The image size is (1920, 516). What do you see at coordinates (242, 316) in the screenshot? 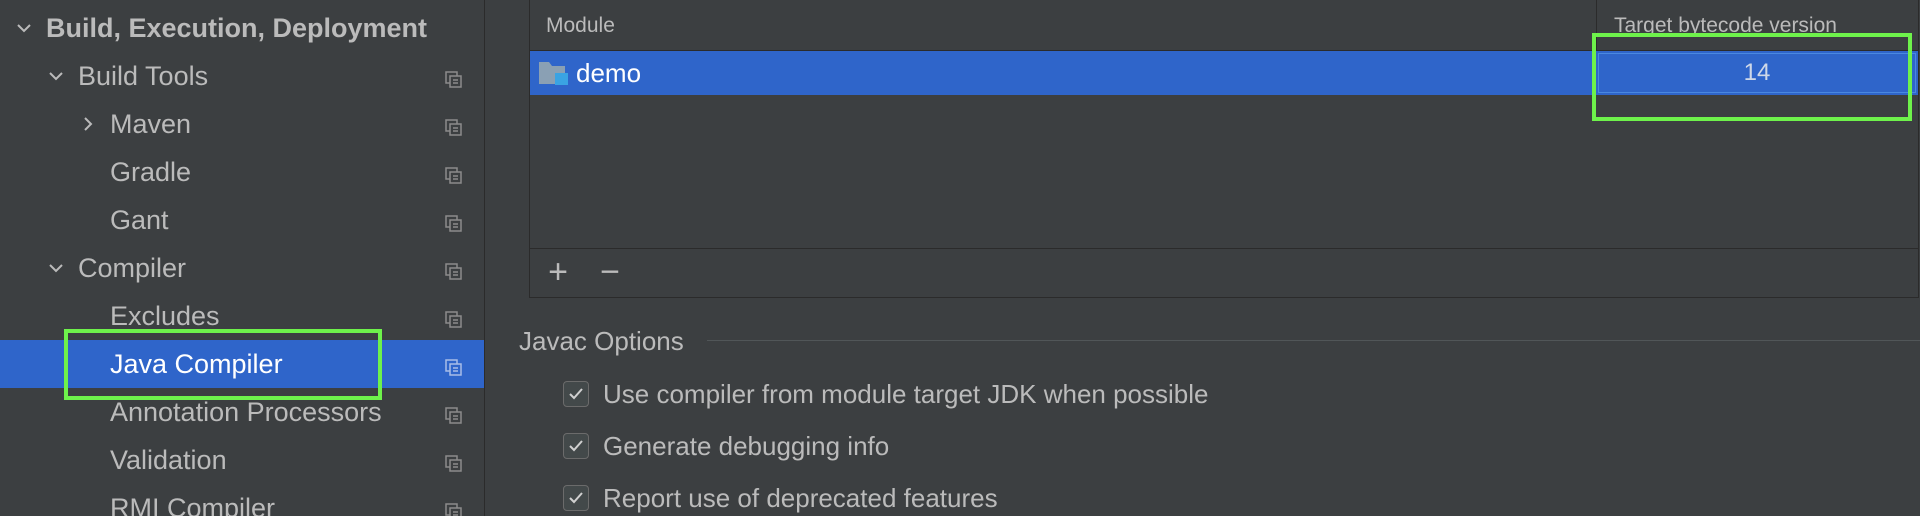
I see `sidebar-item-excludes: Excludes` at bounding box center [242, 316].